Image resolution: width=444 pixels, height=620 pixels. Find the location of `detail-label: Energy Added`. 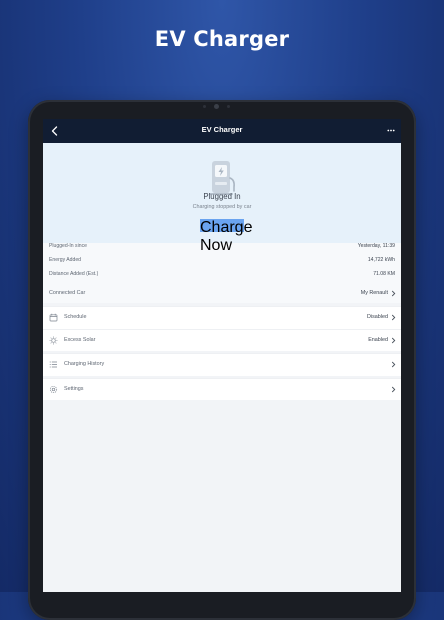

detail-label: Energy Added is located at coordinates (65, 260).